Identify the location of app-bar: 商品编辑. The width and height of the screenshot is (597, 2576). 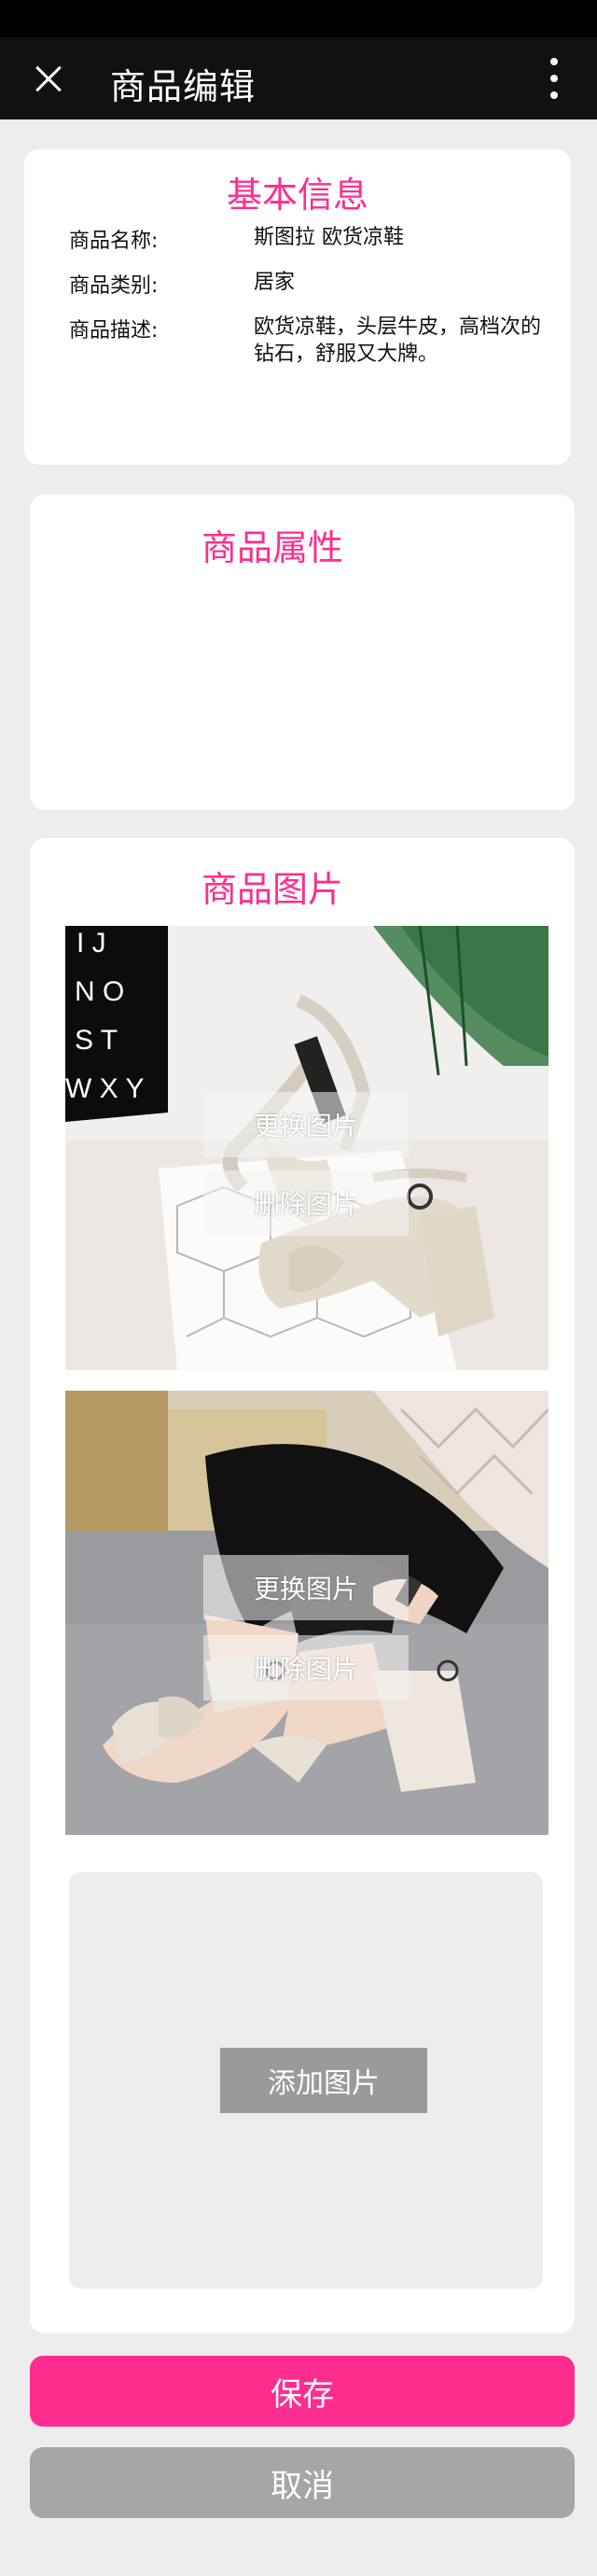
(298, 78).